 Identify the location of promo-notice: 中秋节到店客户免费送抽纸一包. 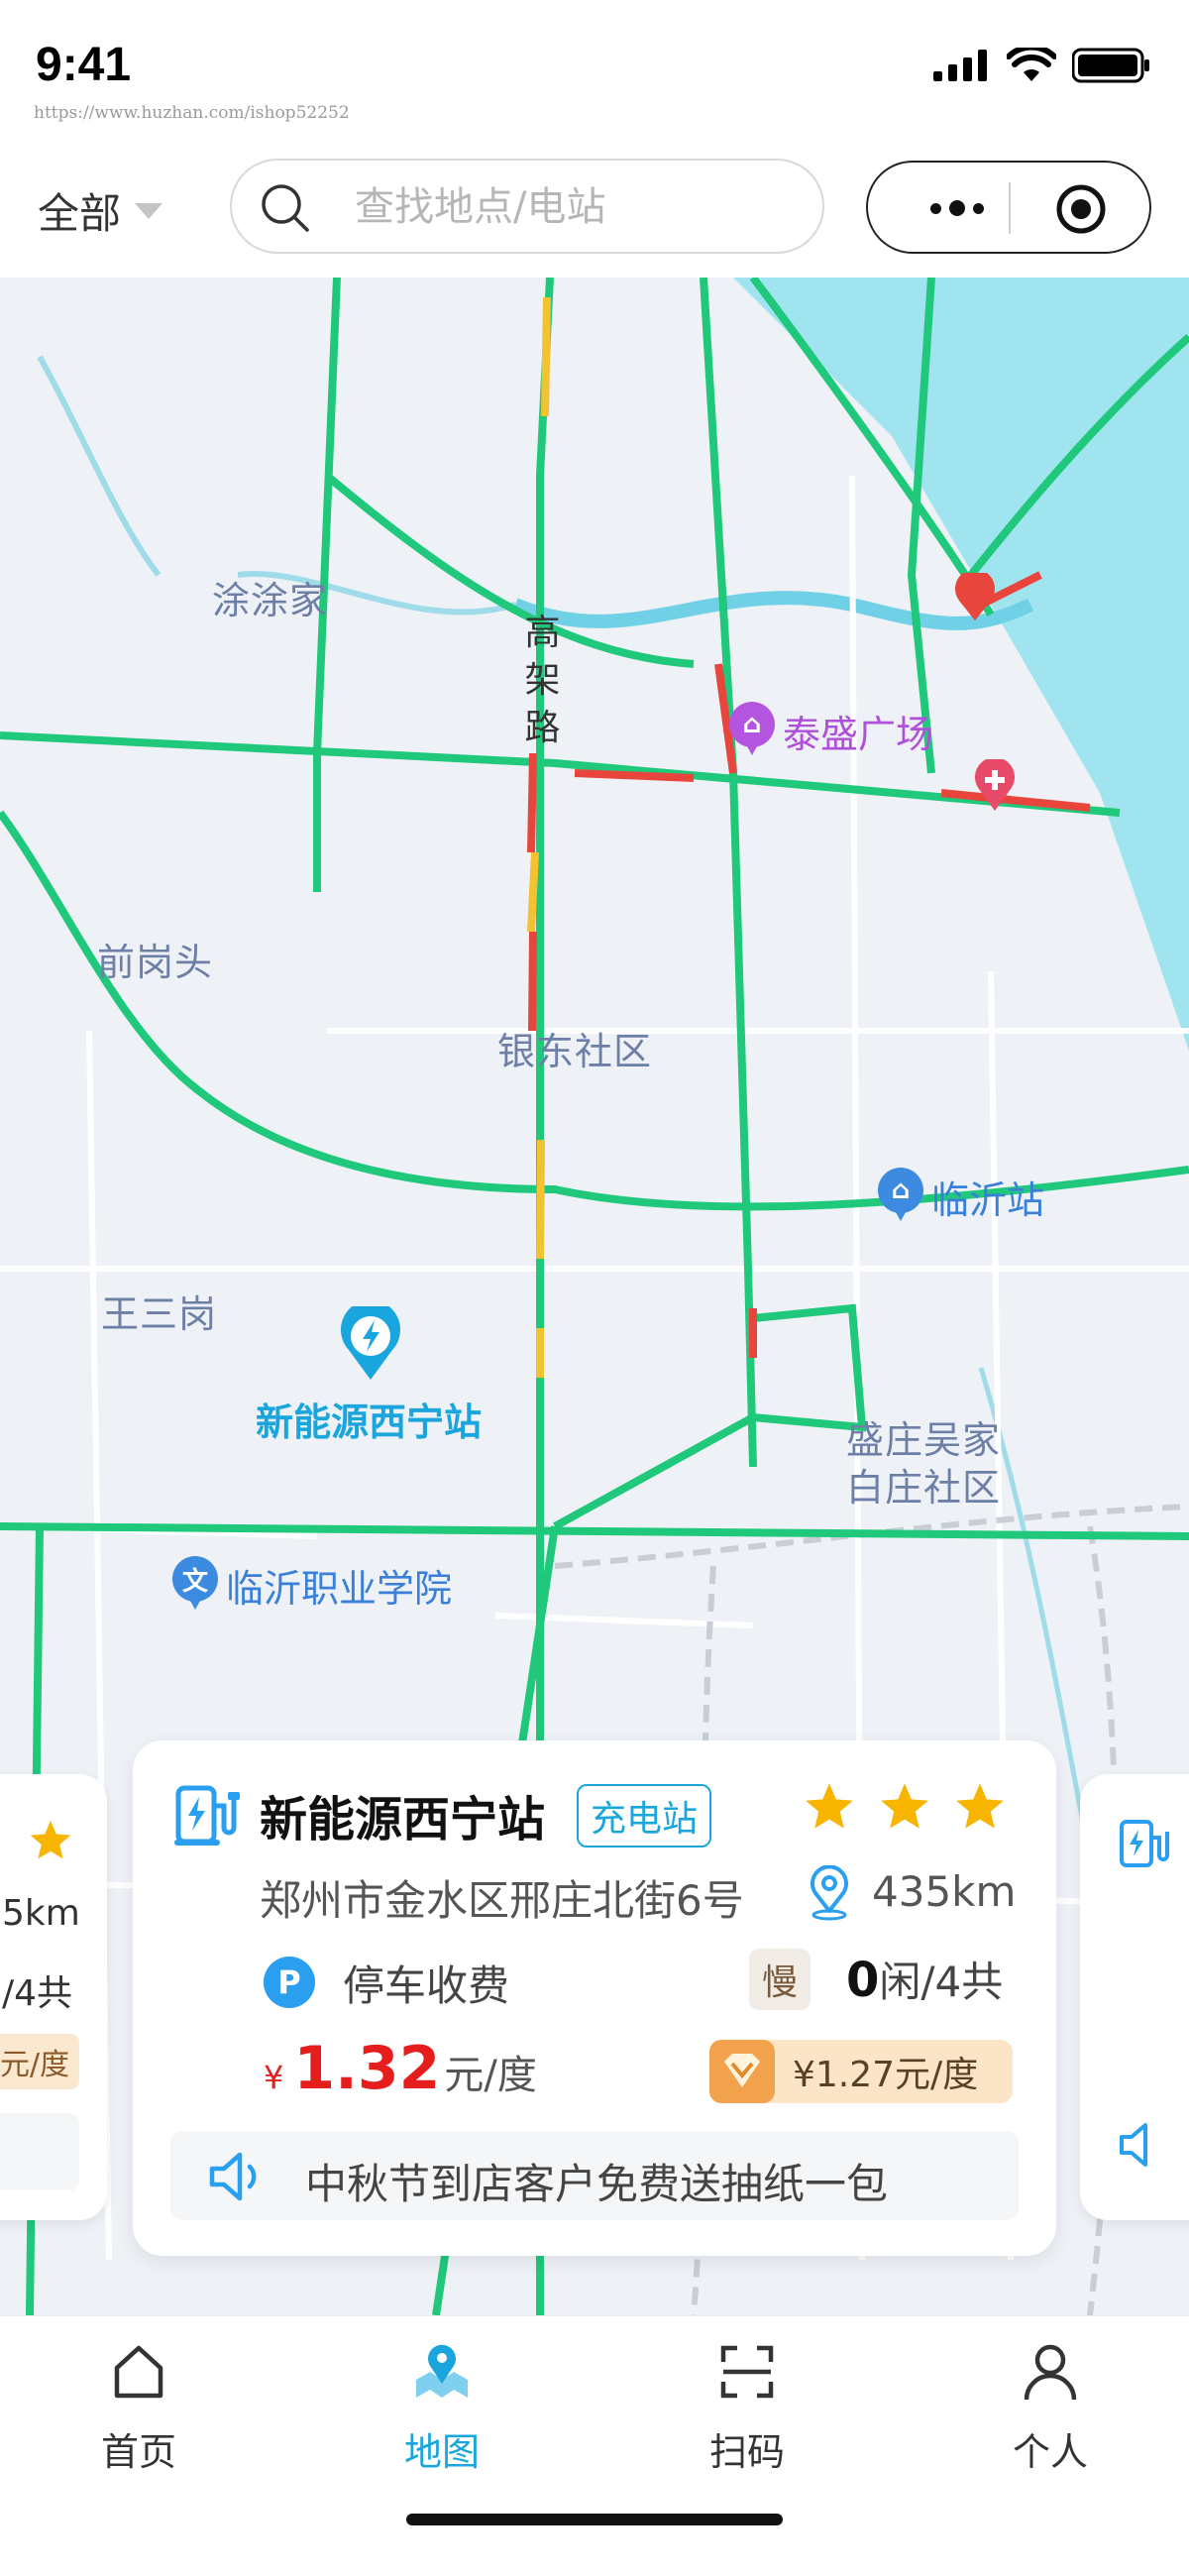
(594, 2175).